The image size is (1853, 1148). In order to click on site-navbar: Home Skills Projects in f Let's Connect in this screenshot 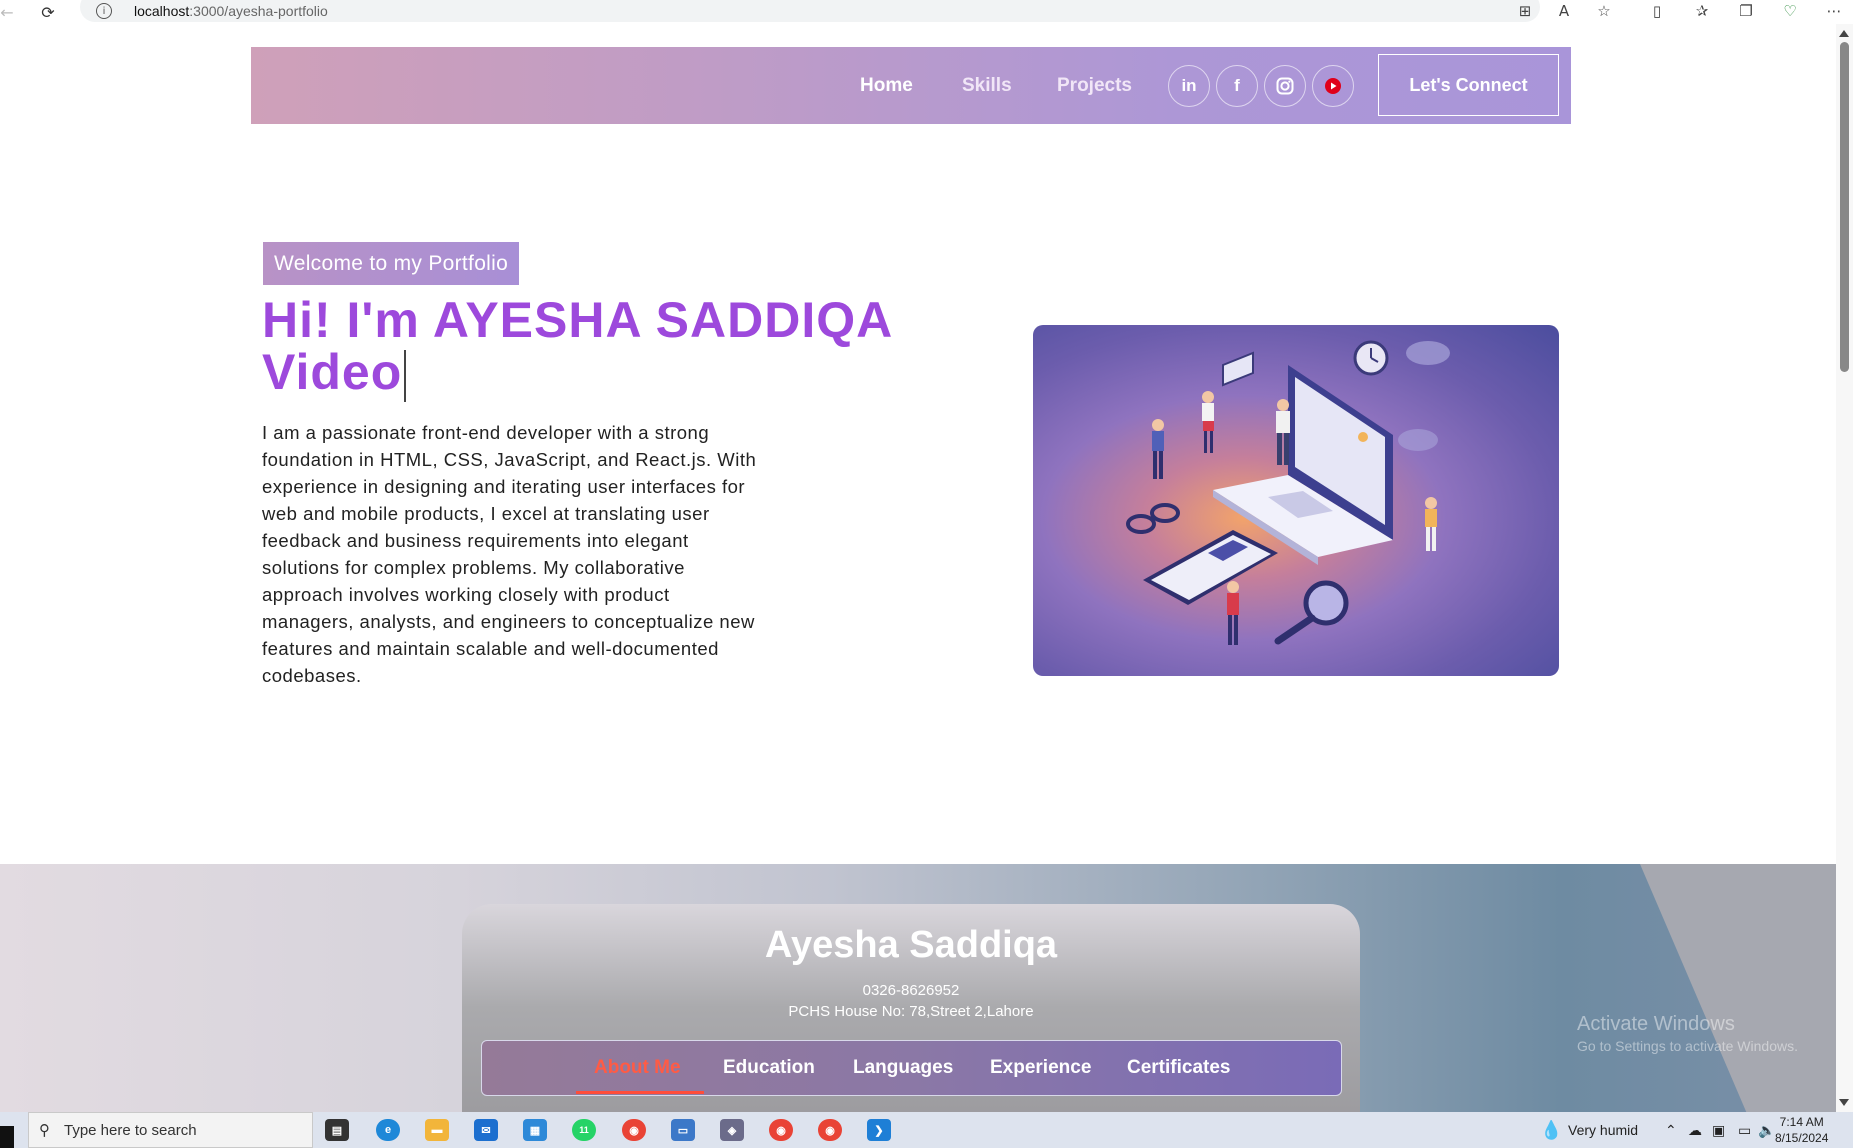, I will do `click(911, 85)`.